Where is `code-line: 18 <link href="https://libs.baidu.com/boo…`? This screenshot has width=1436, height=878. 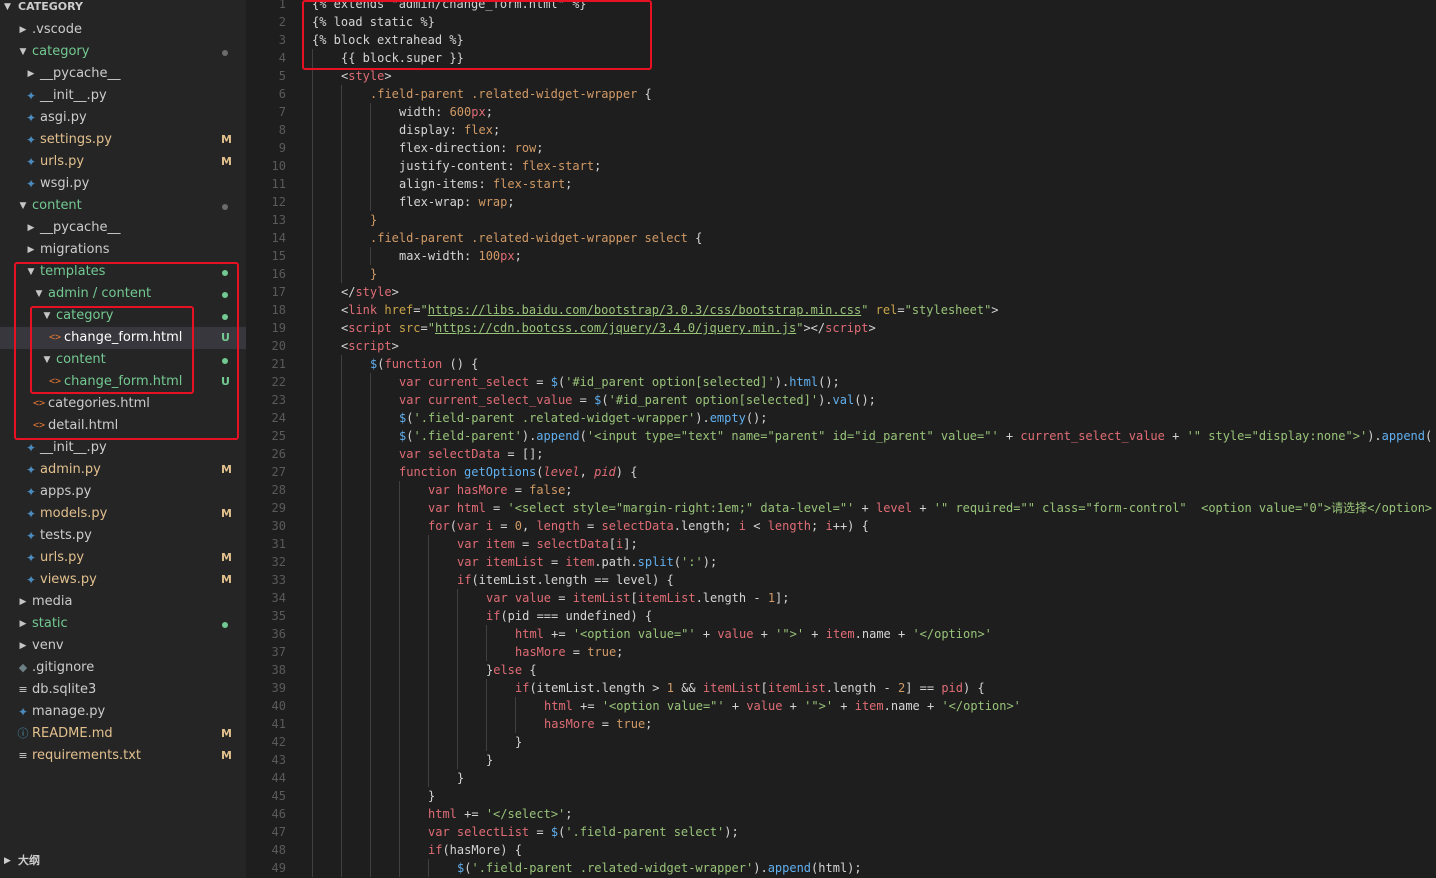
code-line: 18 <link href="https://libs.baidu.com/boo… is located at coordinates (841, 310).